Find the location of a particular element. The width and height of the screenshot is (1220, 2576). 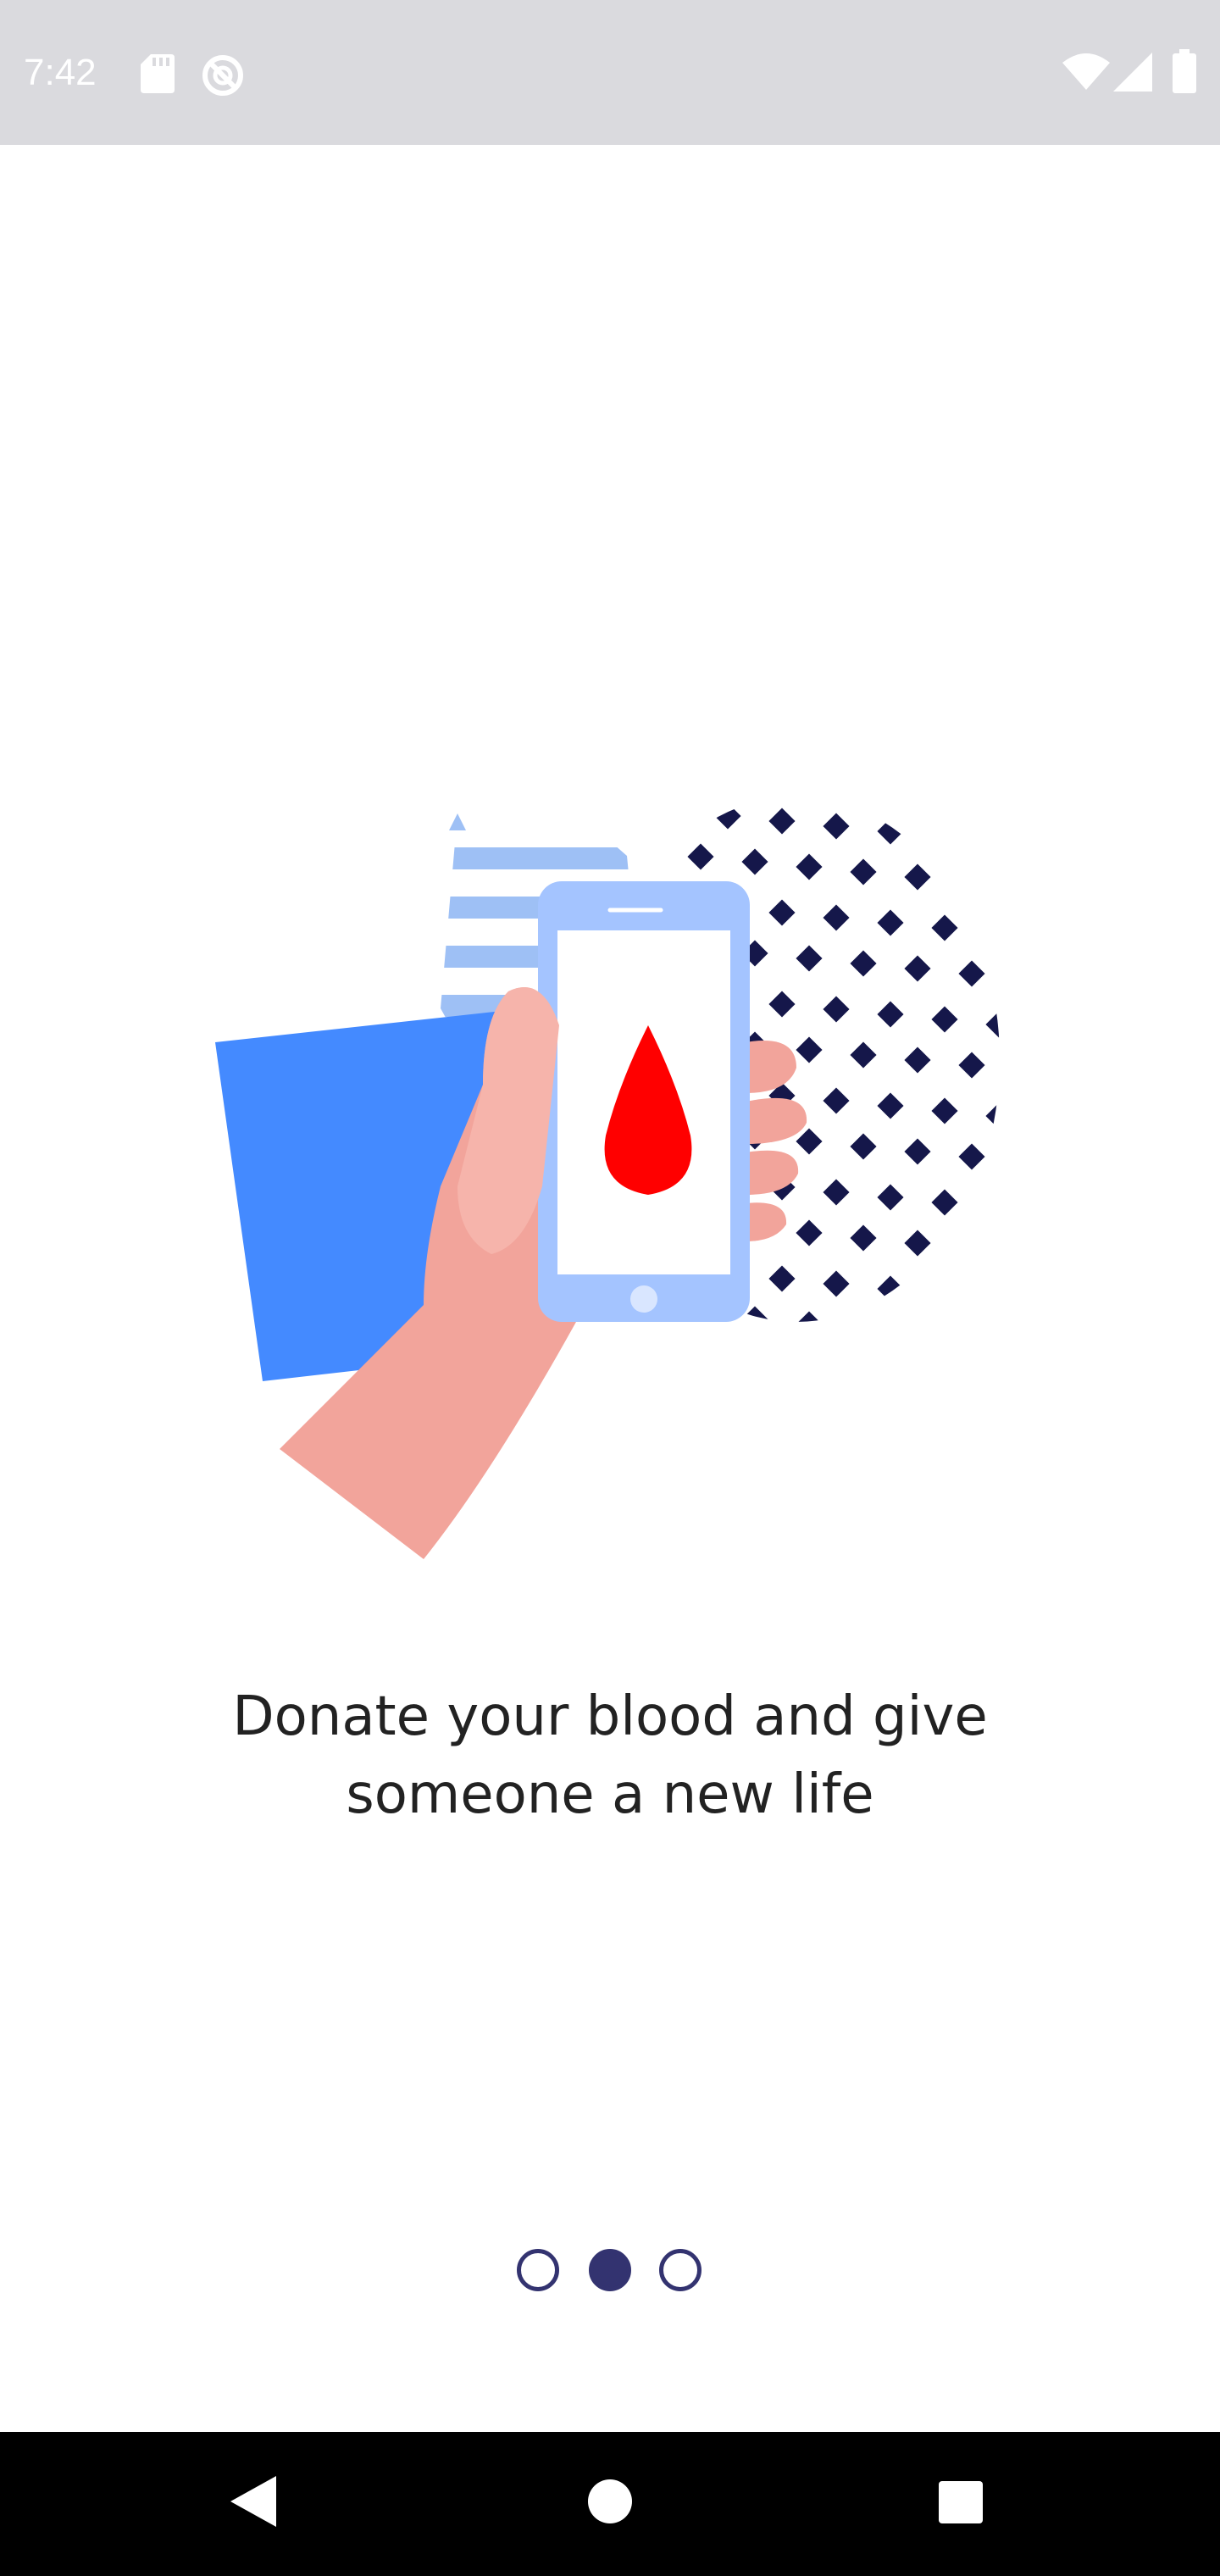

signal-icon is located at coordinates (1132, 72).